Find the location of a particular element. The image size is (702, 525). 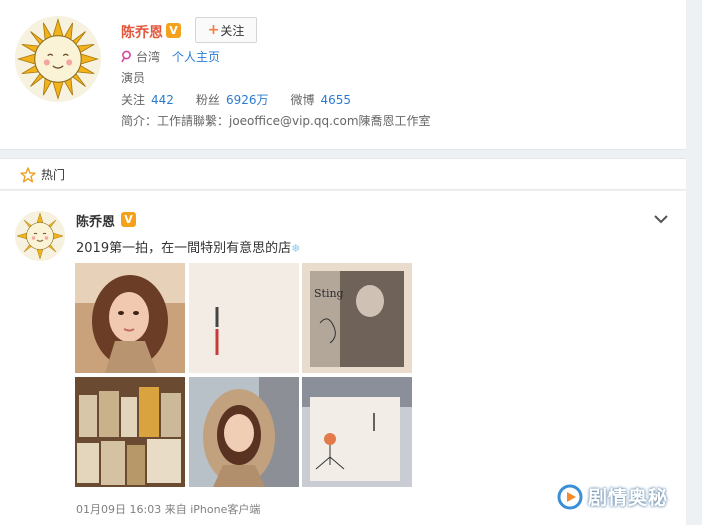

profile-avatar is located at coordinates (58, 59).